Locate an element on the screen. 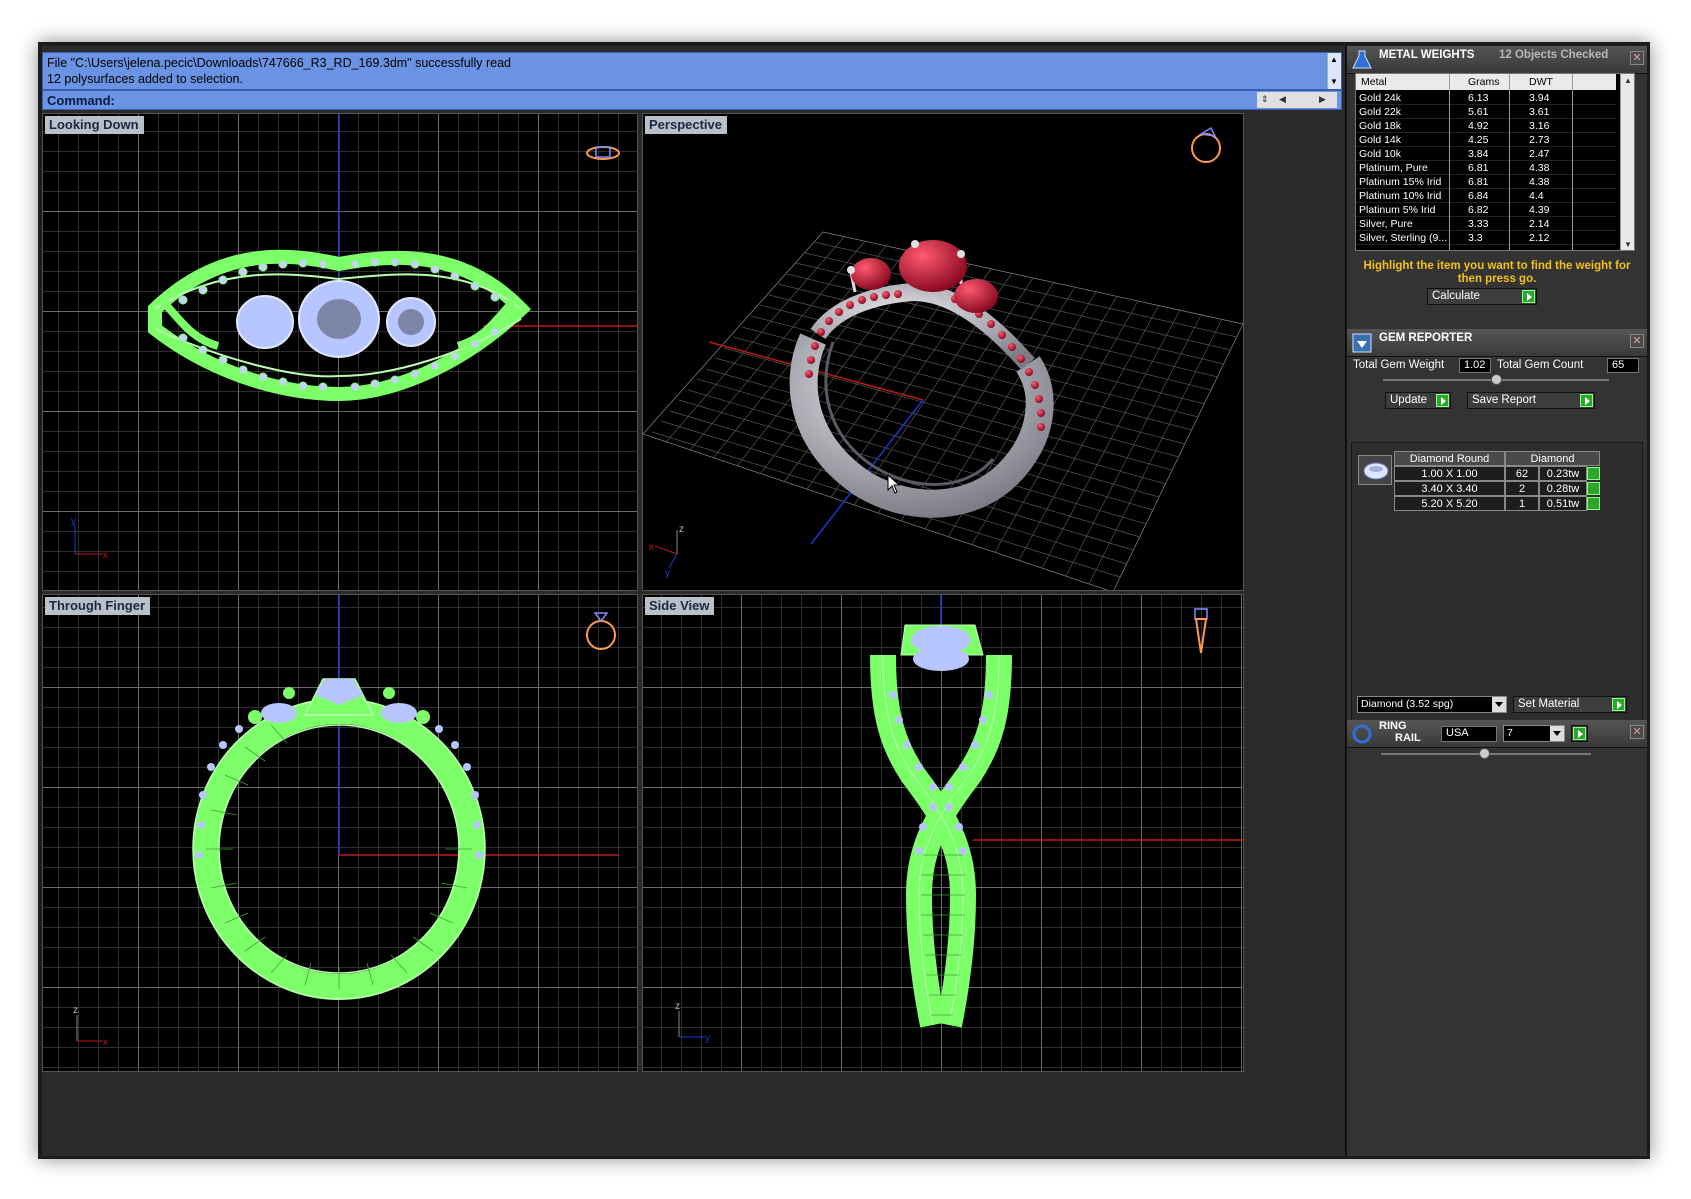 This screenshot has width=1691, height=1199. metal-name: Gold 22k is located at coordinates (1380, 112).